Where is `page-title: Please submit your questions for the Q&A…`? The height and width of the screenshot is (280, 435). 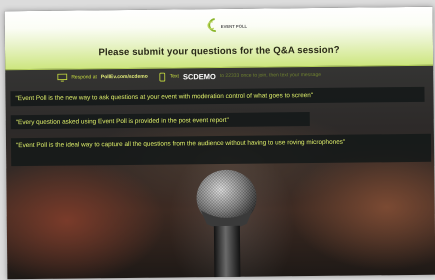
page-title: Please submit your questions for the Q&A… is located at coordinates (219, 51).